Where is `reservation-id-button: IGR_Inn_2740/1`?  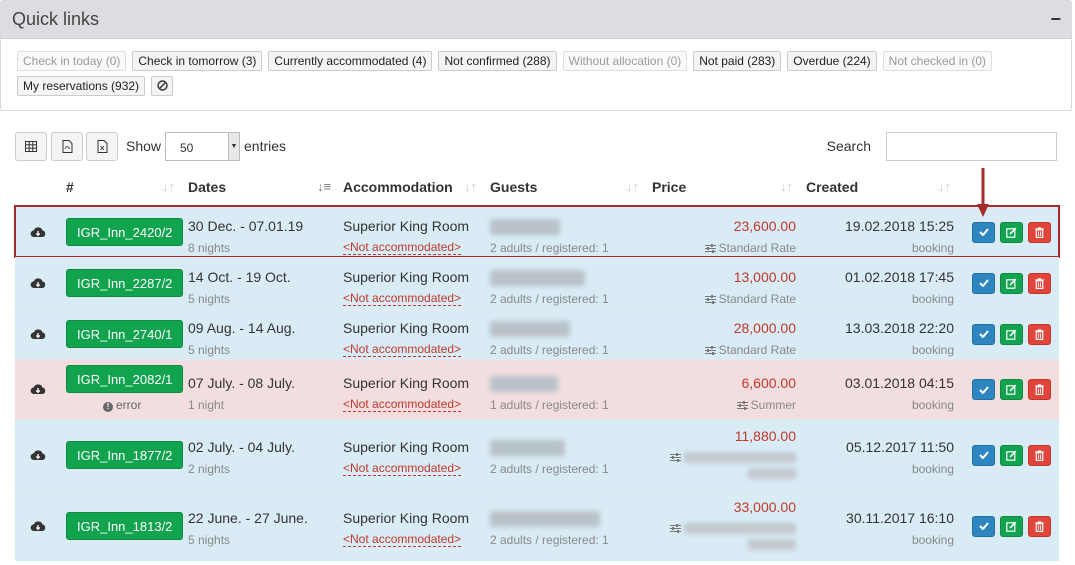 reservation-id-button: IGR_Inn_2740/1 is located at coordinates (125, 333).